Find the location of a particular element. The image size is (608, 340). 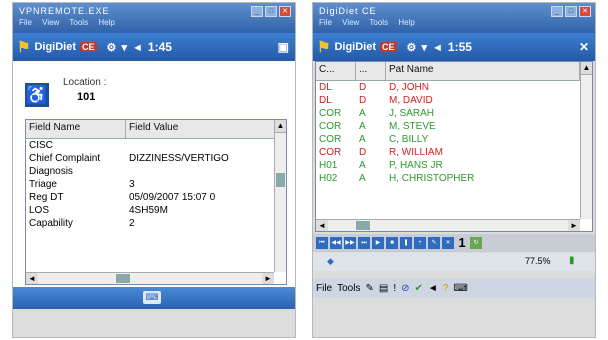

help-icon: ? is located at coordinates (446, 288).